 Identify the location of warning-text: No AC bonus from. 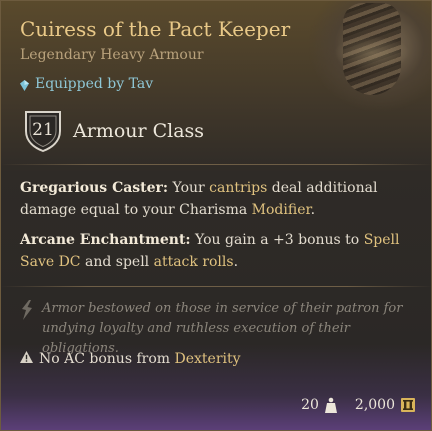
(107, 359).